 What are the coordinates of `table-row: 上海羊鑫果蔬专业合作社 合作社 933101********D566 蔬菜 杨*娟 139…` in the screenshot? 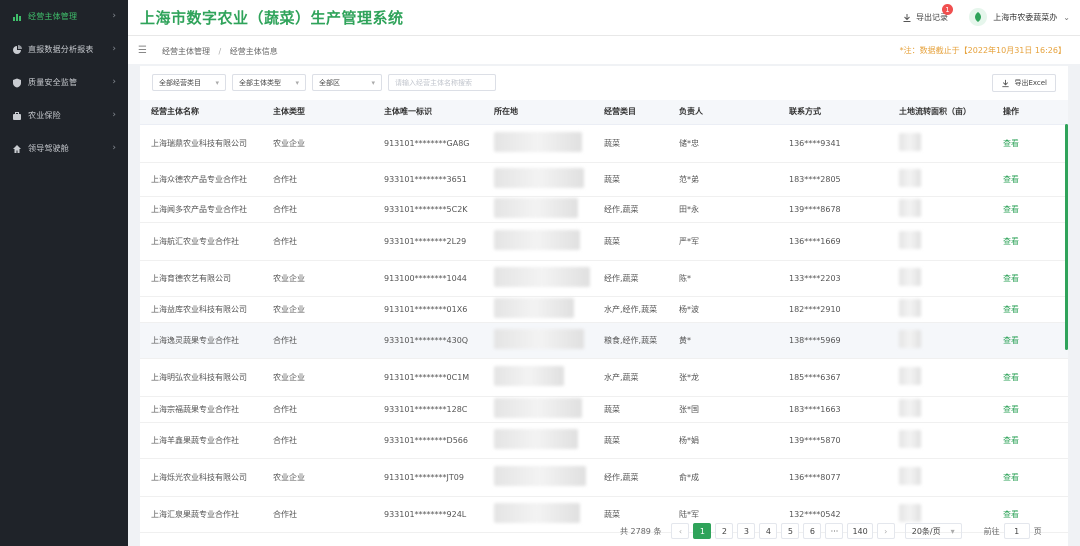 It's located at (604, 440).